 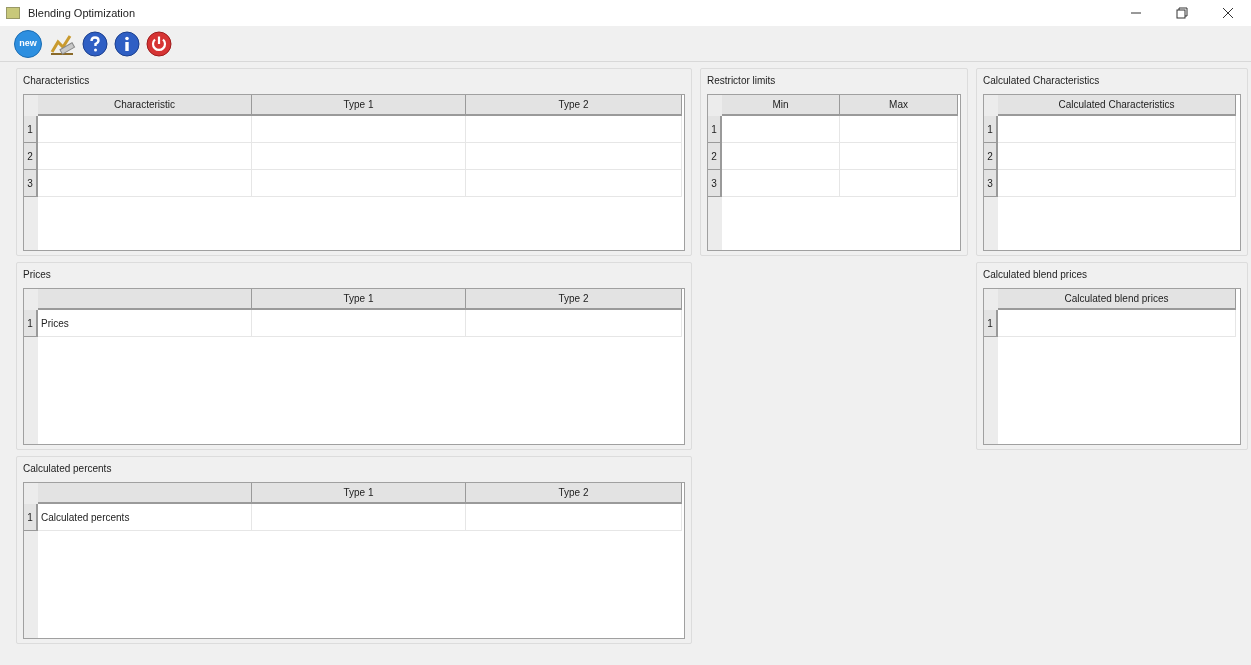 What do you see at coordinates (95, 43) in the screenshot?
I see `help-icon` at bounding box center [95, 43].